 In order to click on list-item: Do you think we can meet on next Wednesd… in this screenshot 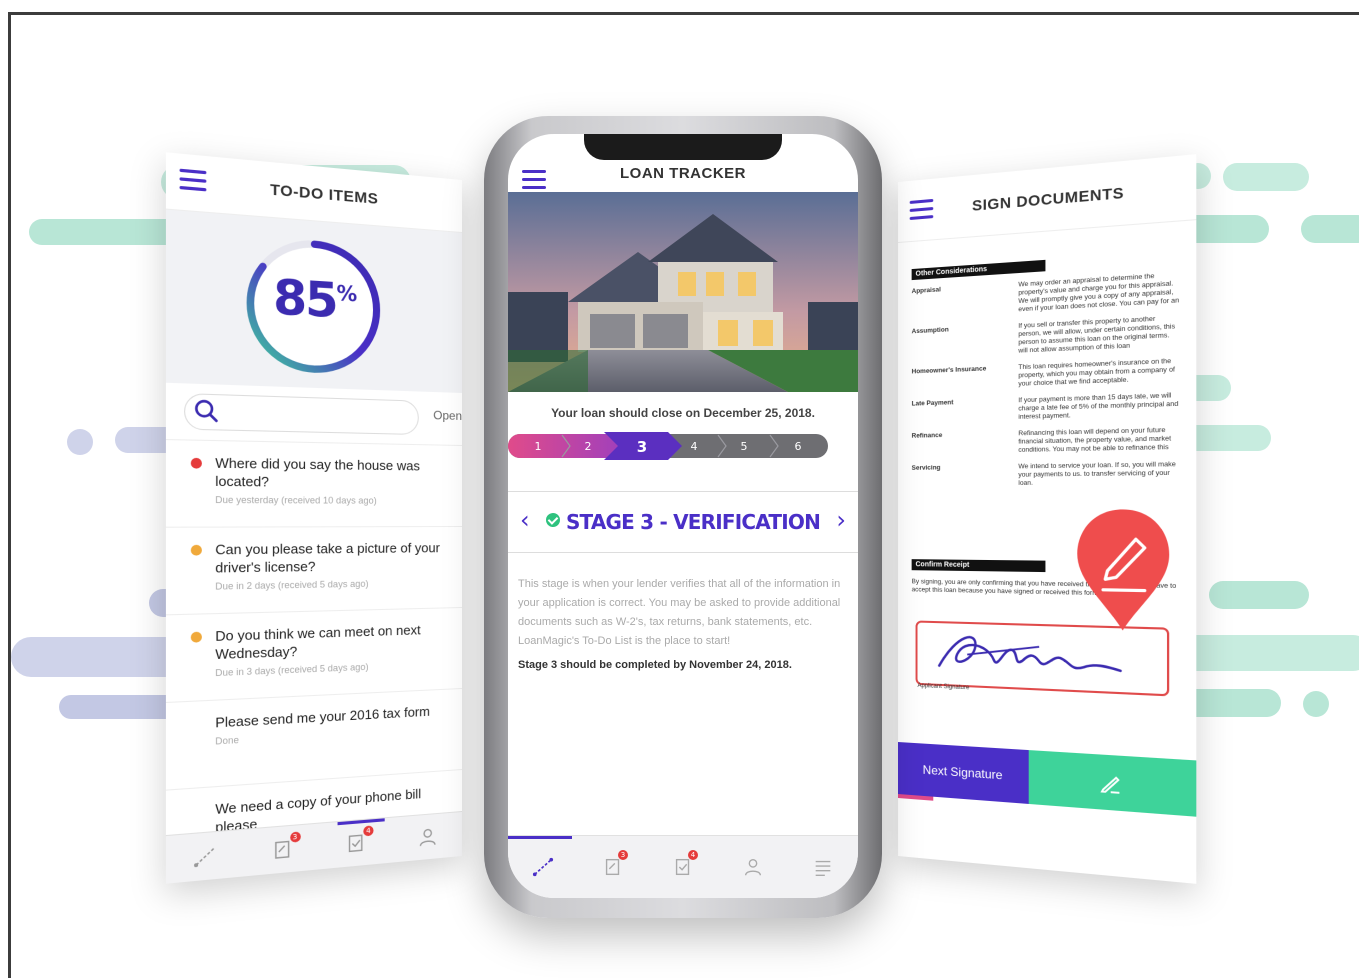, I will do `click(314, 655)`.